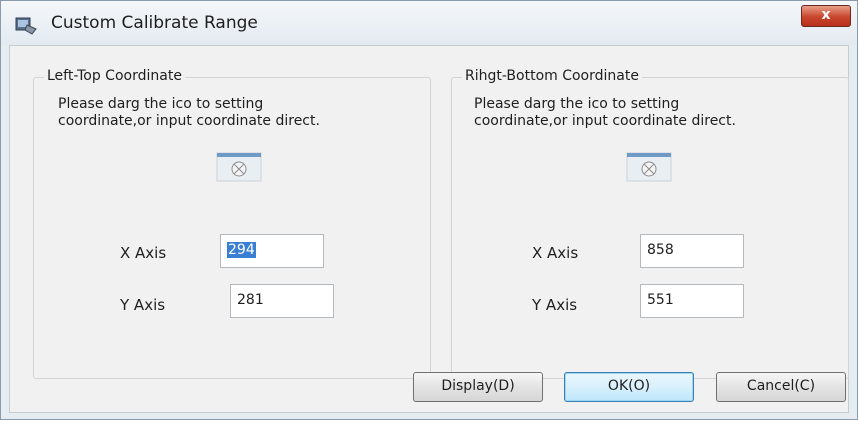 The height and width of the screenshot is (426, 858). I want to click on close-button: x, so click(826, 16).